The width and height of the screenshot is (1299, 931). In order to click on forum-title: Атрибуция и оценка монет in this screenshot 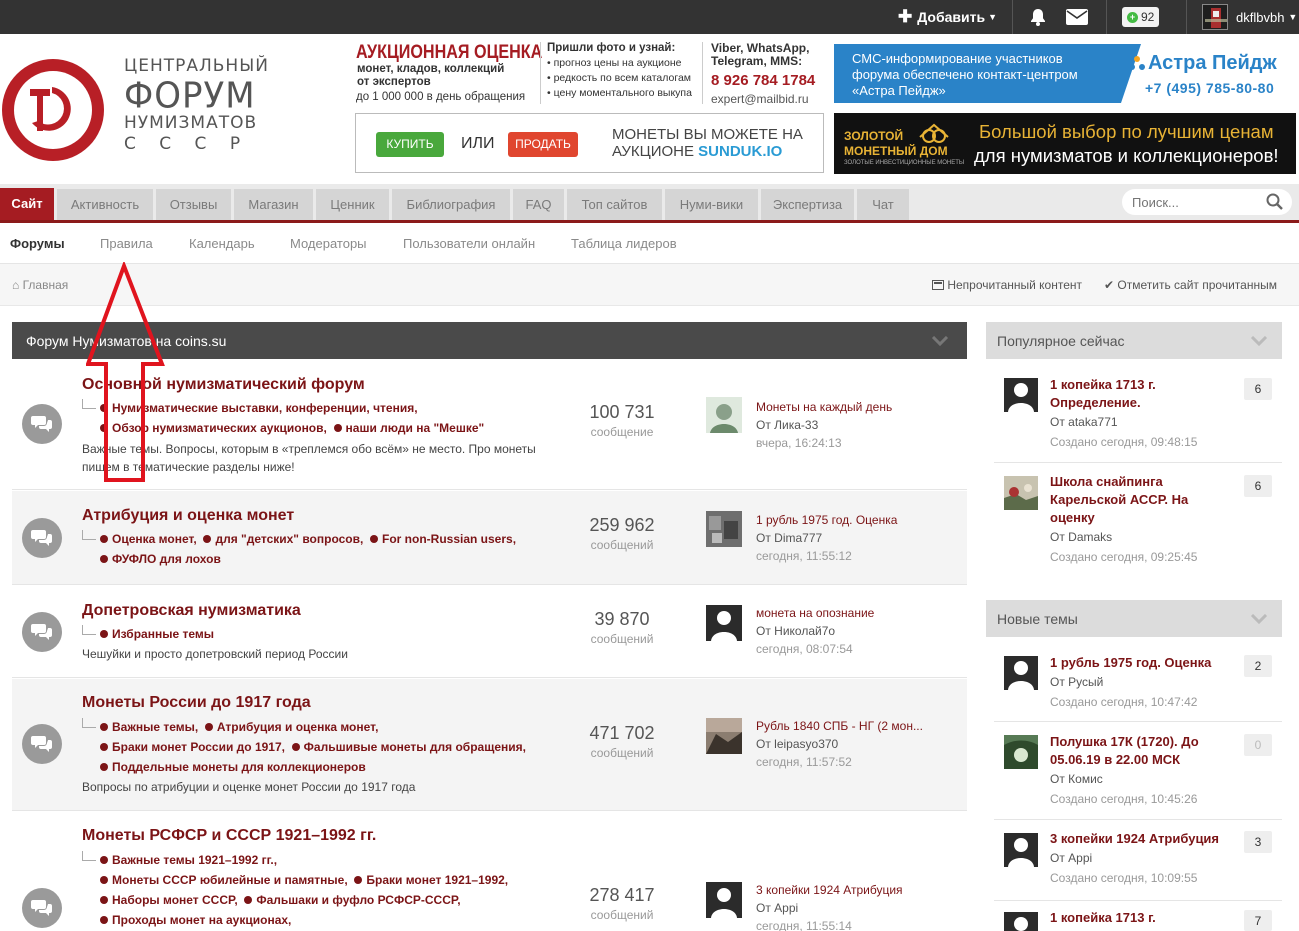, I will do `click(188, 516)`.